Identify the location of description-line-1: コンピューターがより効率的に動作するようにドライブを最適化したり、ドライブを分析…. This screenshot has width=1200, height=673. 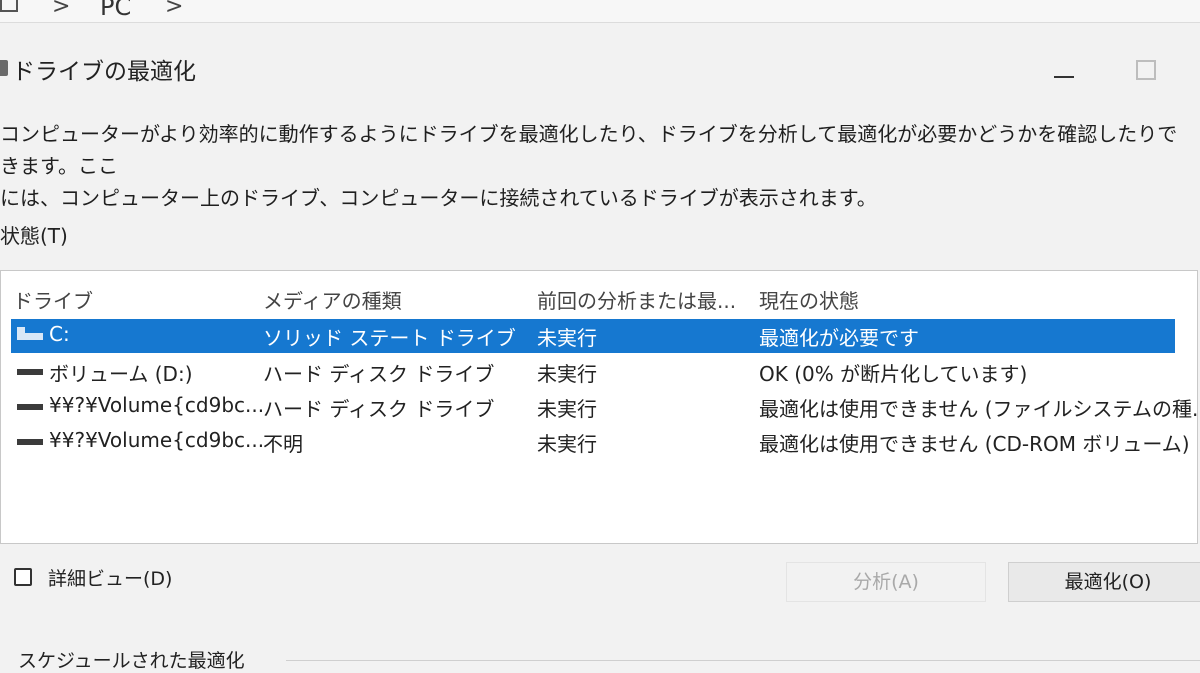
(589, 150).